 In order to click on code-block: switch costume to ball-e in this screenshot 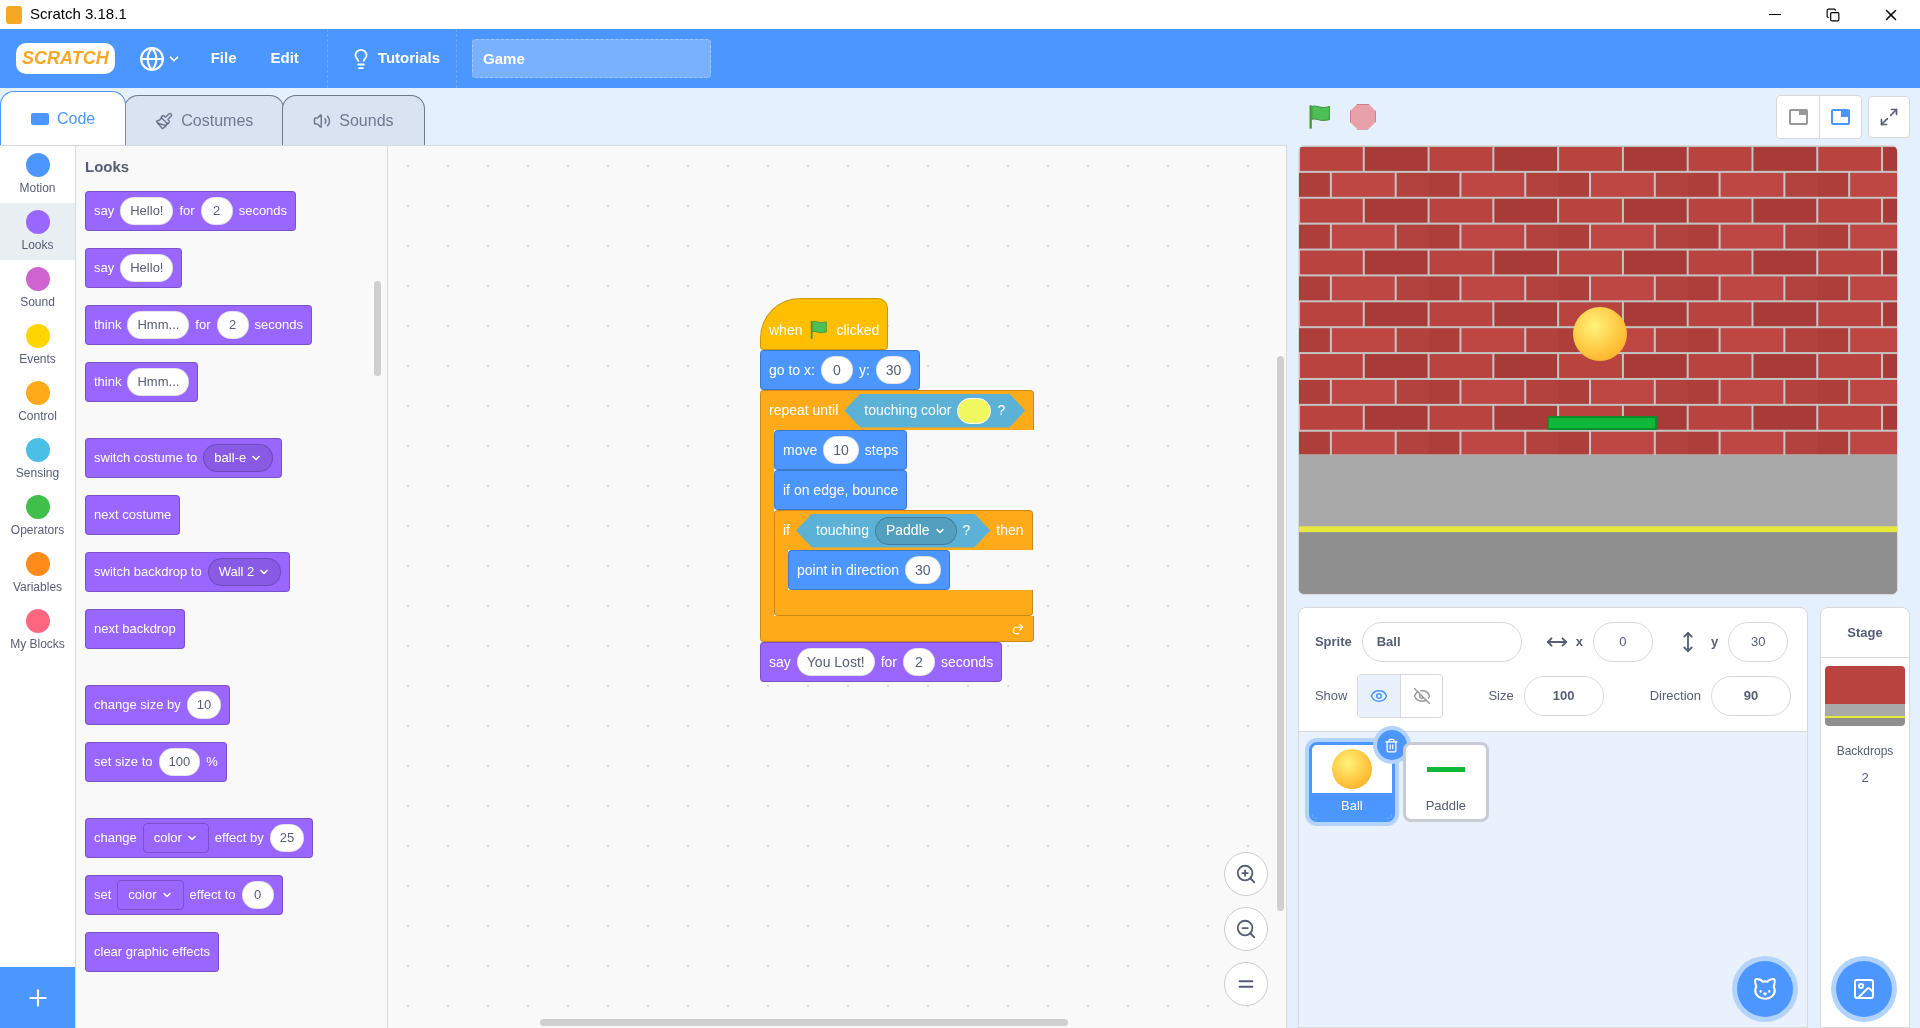, I will do `click(184, 457)`.